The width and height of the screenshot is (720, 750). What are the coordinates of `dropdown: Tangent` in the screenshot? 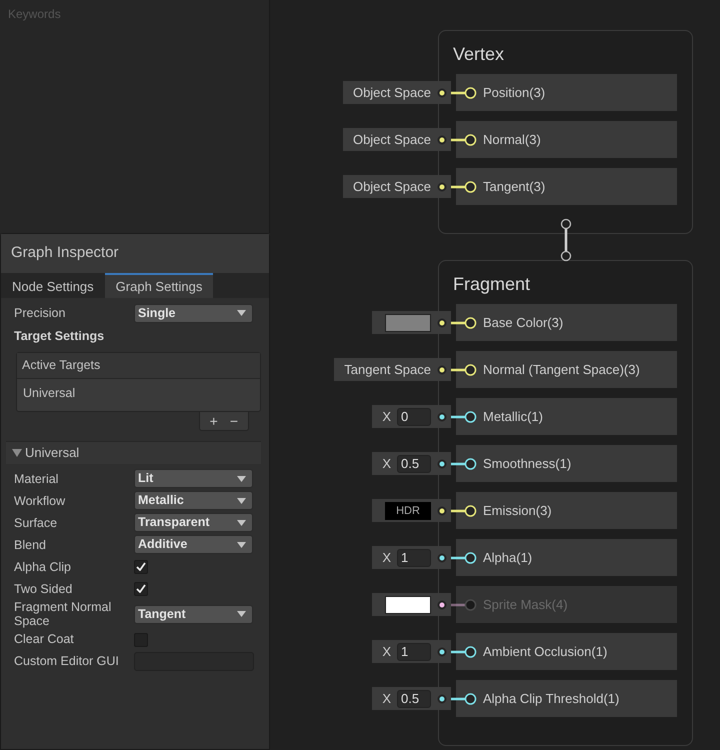 It's located at (193, 614).